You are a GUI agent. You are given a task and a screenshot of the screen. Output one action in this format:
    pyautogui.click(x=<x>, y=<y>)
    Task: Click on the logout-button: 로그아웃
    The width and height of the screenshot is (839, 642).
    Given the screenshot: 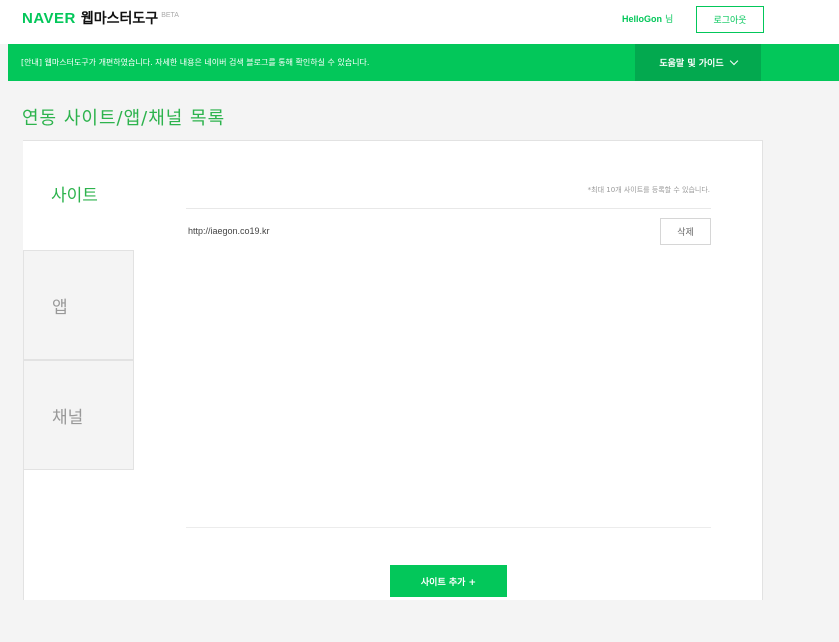 What is the action you would take?
    pyautogui.click(x=730, y=19)
    